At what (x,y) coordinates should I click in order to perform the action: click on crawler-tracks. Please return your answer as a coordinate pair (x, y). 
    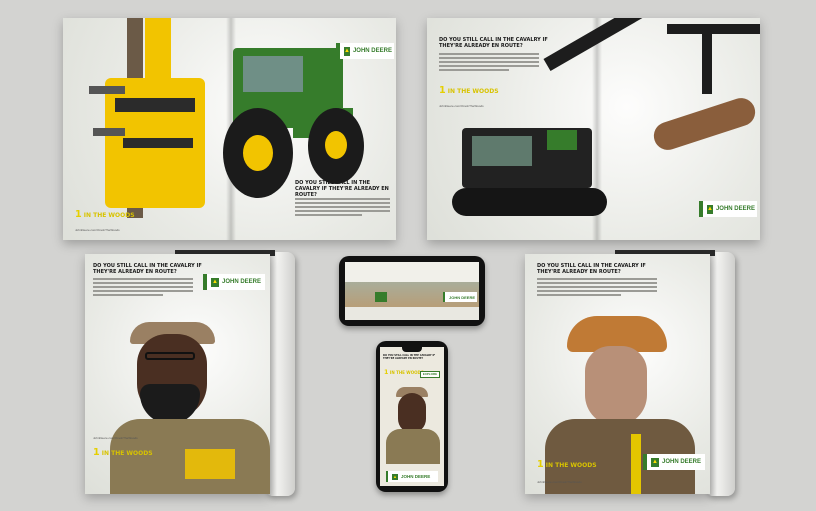
    Looking at the image, I should click on (529, 202).